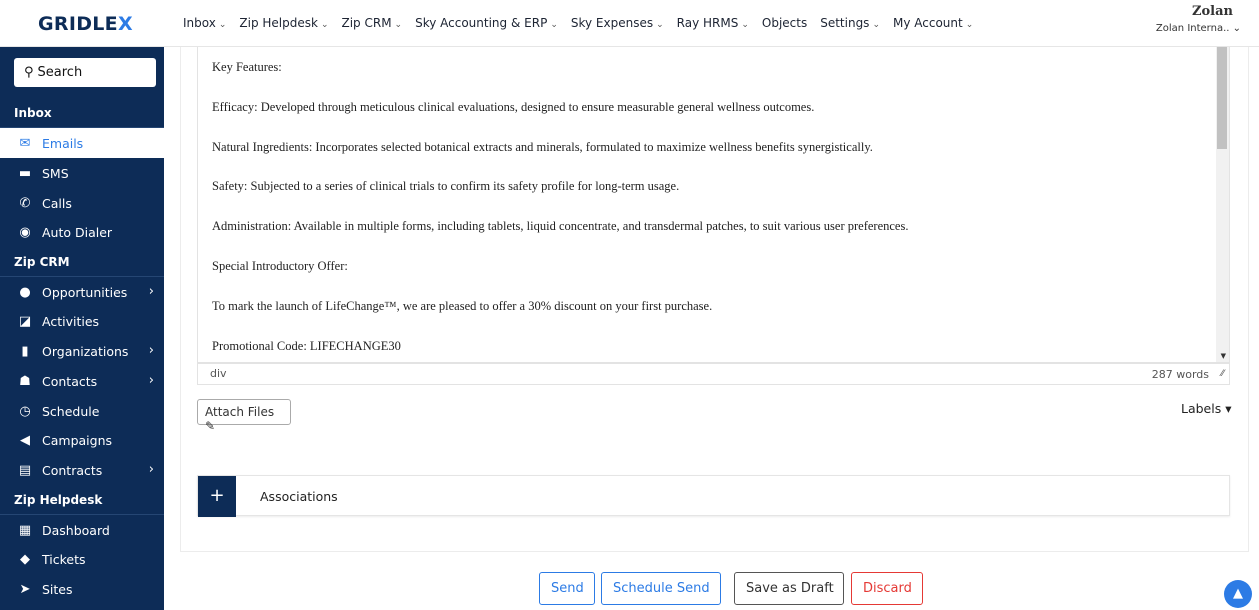 This screenshot has width=1259, height=610. What do you see at coordinates (82, 381) in the screenshot?
I see `sidebar-item-contacts: ☗ Contacts ›` at bounding box center [82, 381].